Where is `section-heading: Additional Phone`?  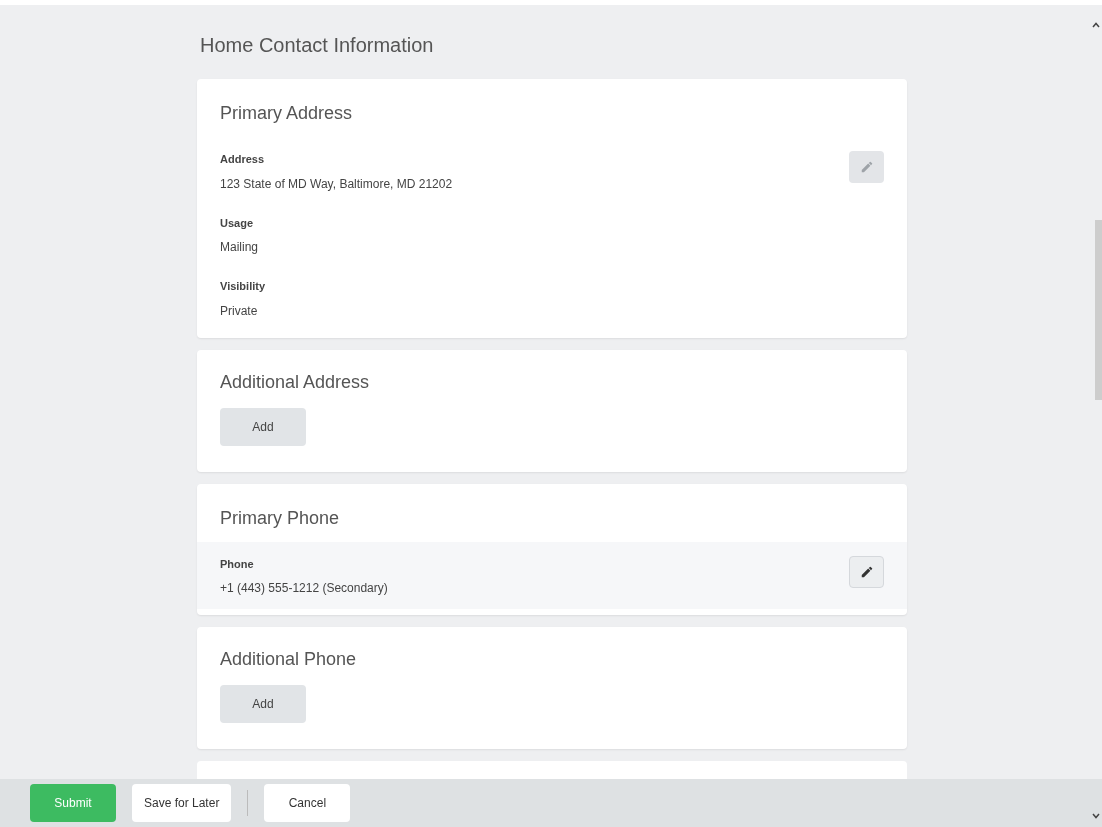
section-heading: Additional Phone is located at coordinates (289, 659).